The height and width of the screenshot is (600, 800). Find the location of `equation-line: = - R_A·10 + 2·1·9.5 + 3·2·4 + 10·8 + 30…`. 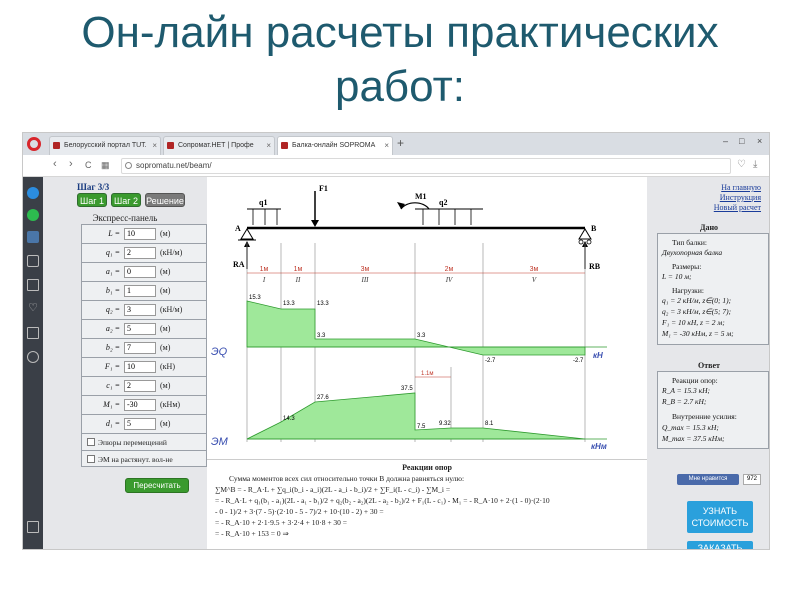

equation-line: = - R_A·10 + 2·1·9.5 + 3·2·4 + 10·8 + 30… is located at coordinates (281, 522).